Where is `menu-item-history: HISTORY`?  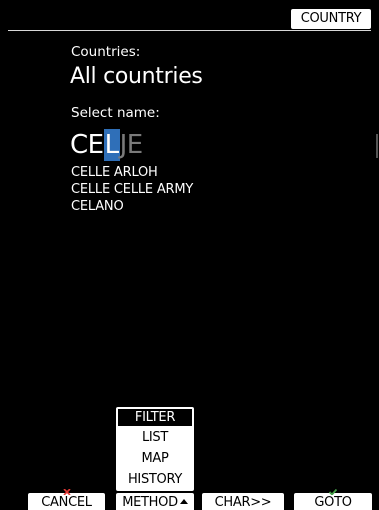
menu-item-history: HISTORY is located at coordinates (155, 479).